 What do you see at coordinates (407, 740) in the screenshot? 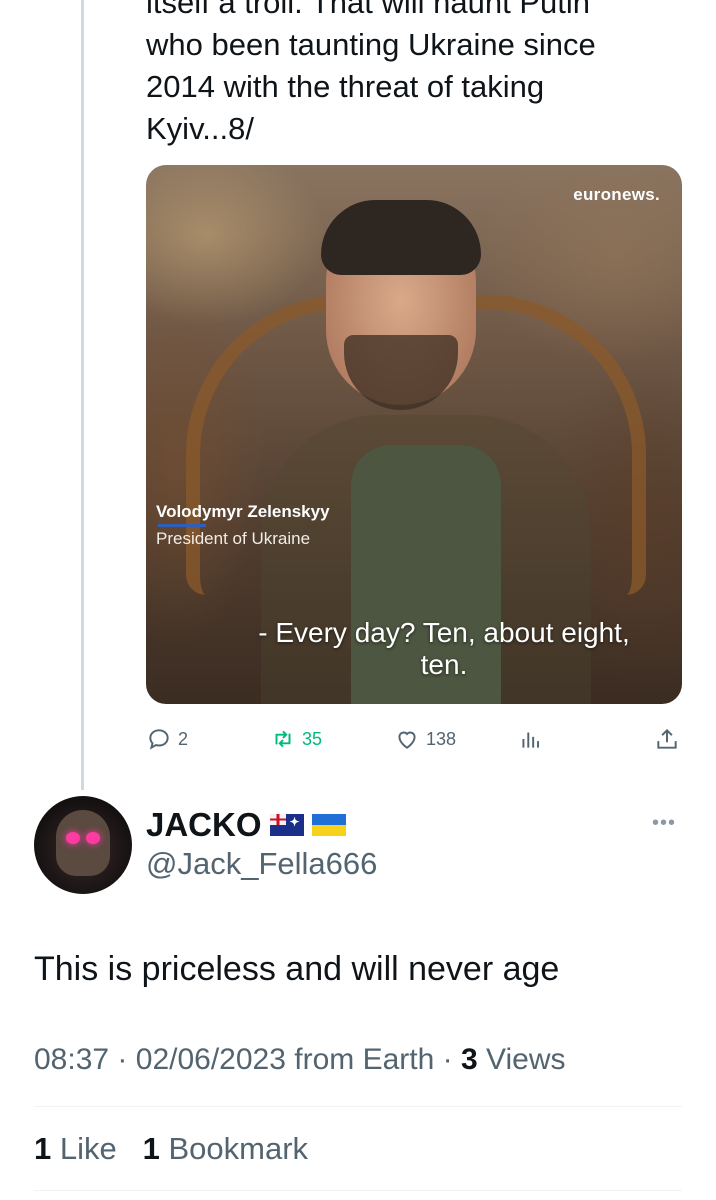
I see `heart-icon` at bounding box center [407, 740].